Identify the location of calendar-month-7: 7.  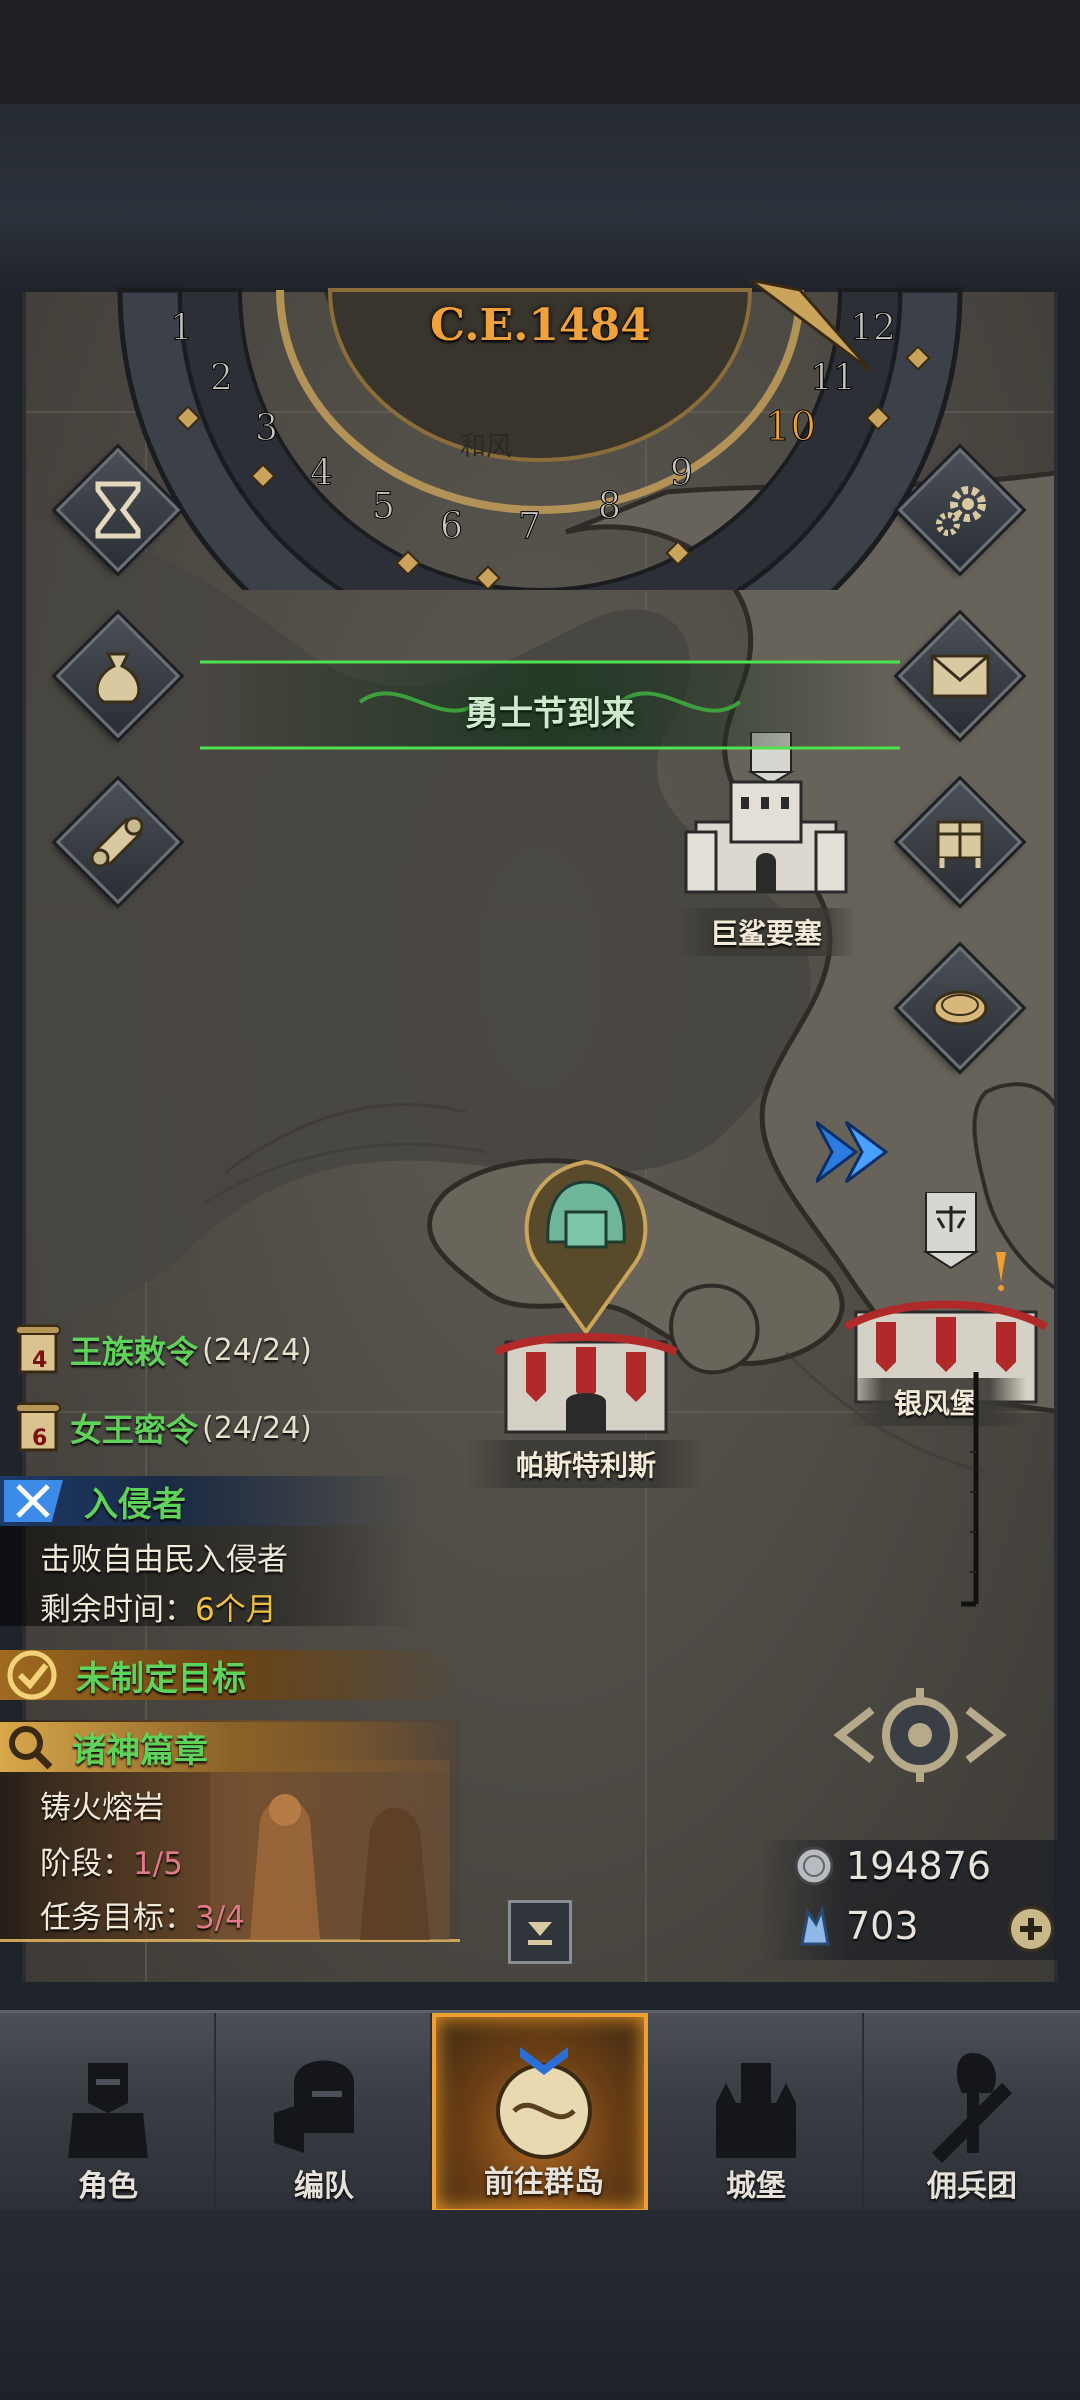
(530, 527).